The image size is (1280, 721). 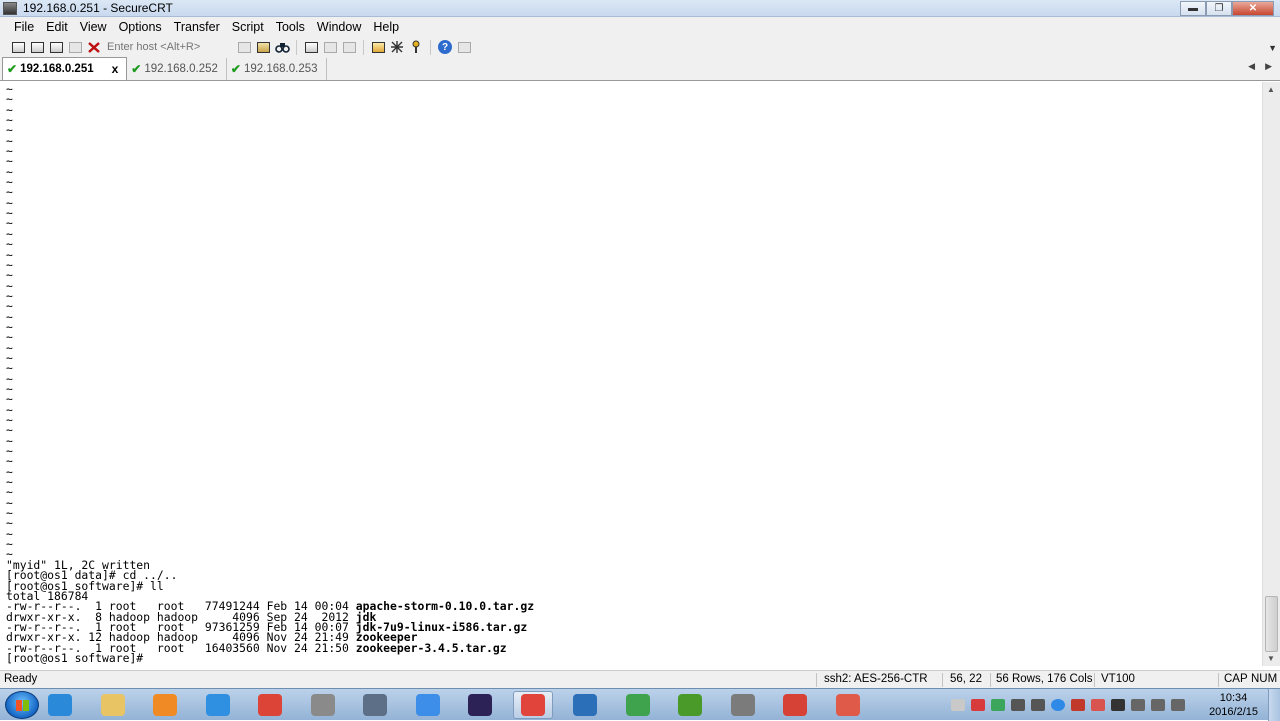 I want to click on menu-view: View, so click(x=93, y=27).